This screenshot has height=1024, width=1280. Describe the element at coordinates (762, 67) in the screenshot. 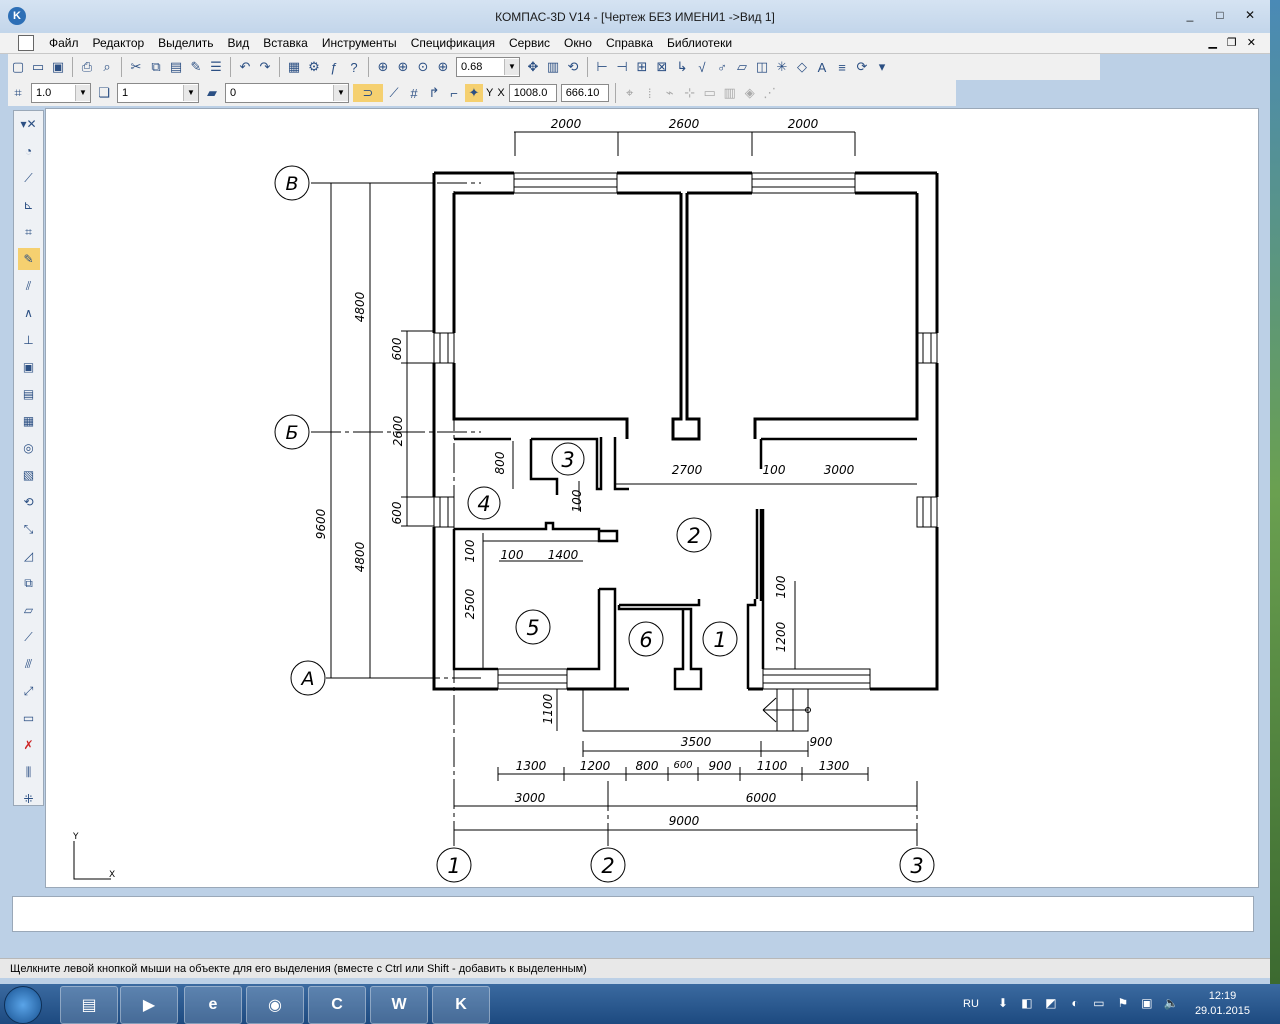

I see `table-icon: ◫` at that location.